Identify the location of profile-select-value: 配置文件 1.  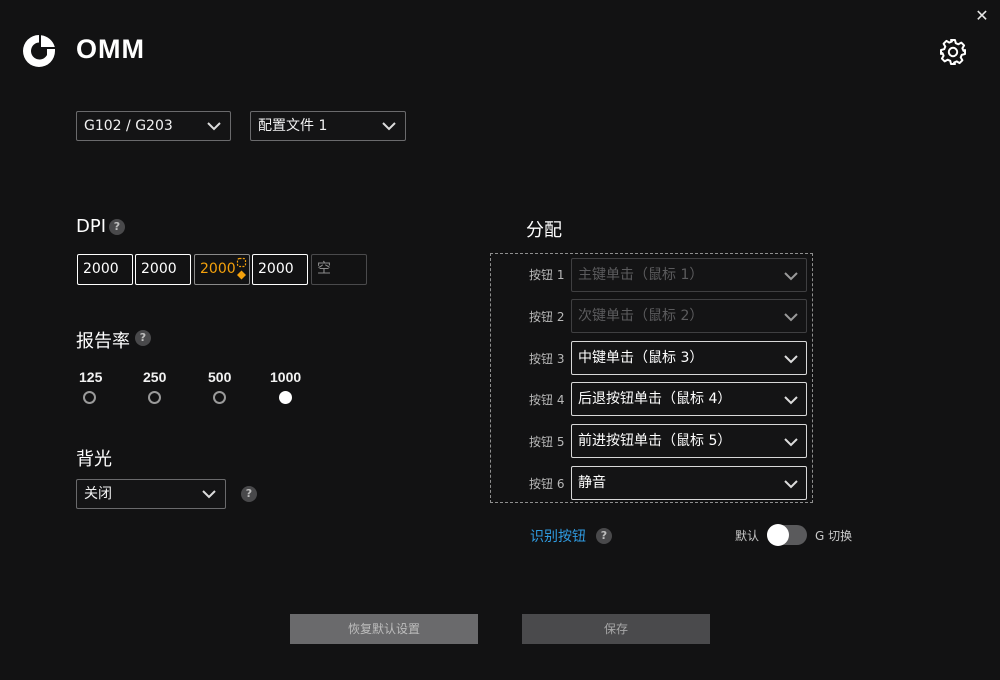
(293, 126).